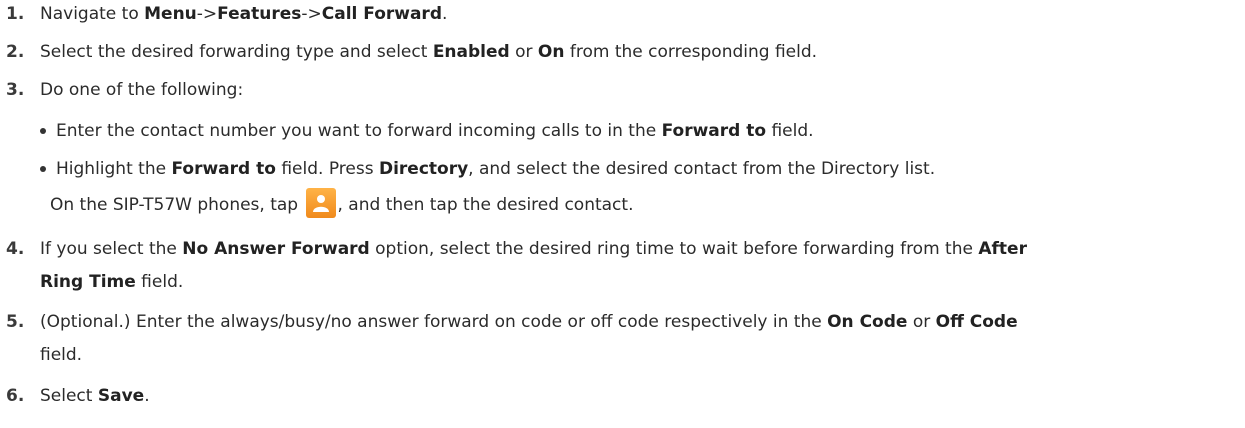 The width and height of the screenshot is (1245, 428). I want to click on step-6: 6. Select Save., so click(622, 396).